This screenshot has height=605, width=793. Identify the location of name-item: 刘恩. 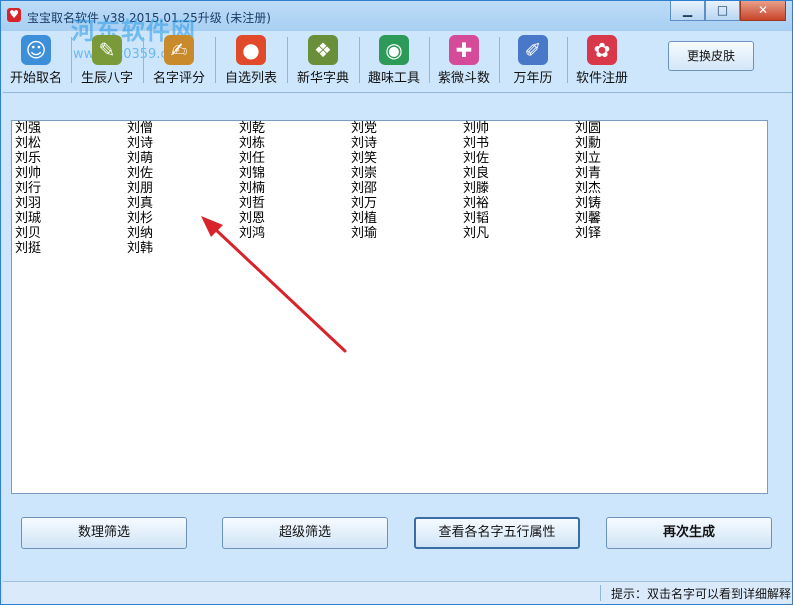
(294, 218).